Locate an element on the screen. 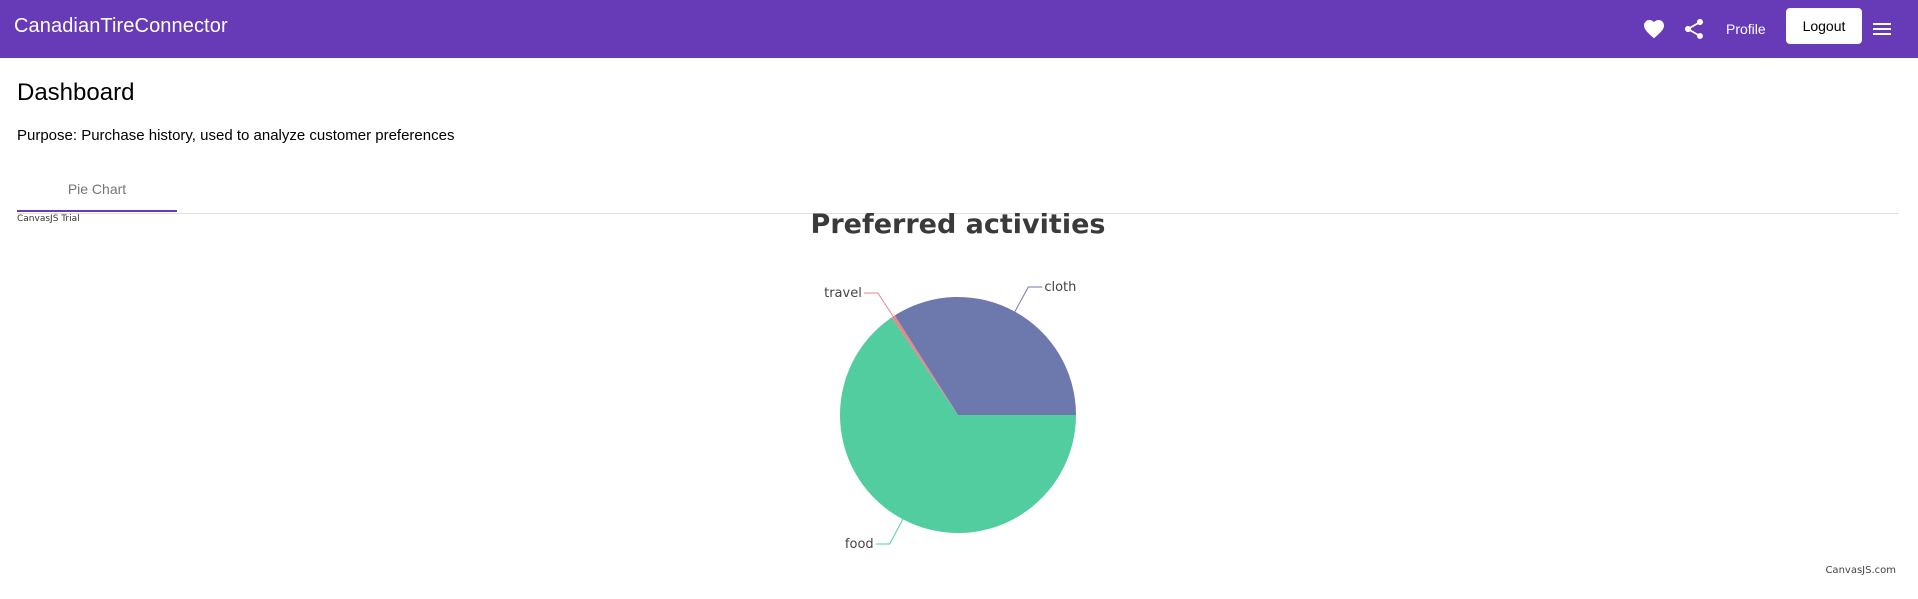  logout-button: Logout is located at coordinates (1824, 26).